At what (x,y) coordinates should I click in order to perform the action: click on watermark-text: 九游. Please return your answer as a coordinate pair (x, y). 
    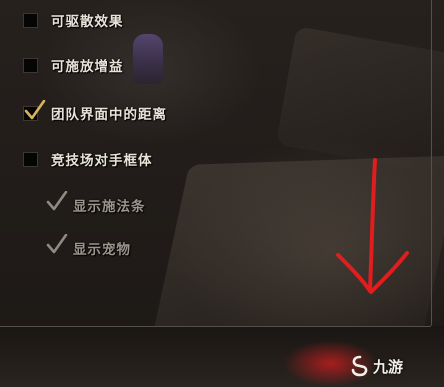
    Looking at the image, I should click on (388, 366).